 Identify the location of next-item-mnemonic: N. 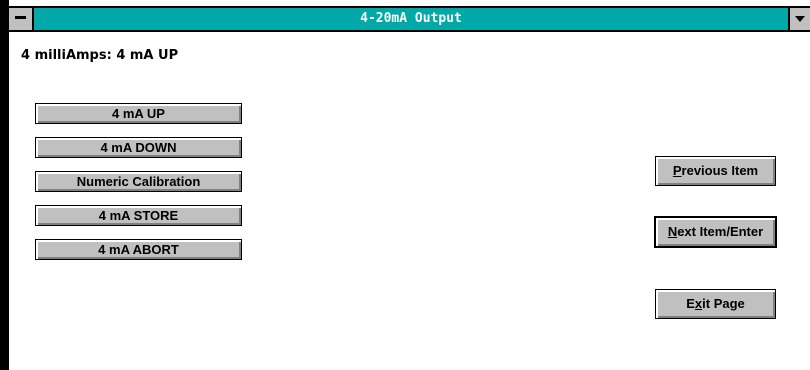
(672, 231).